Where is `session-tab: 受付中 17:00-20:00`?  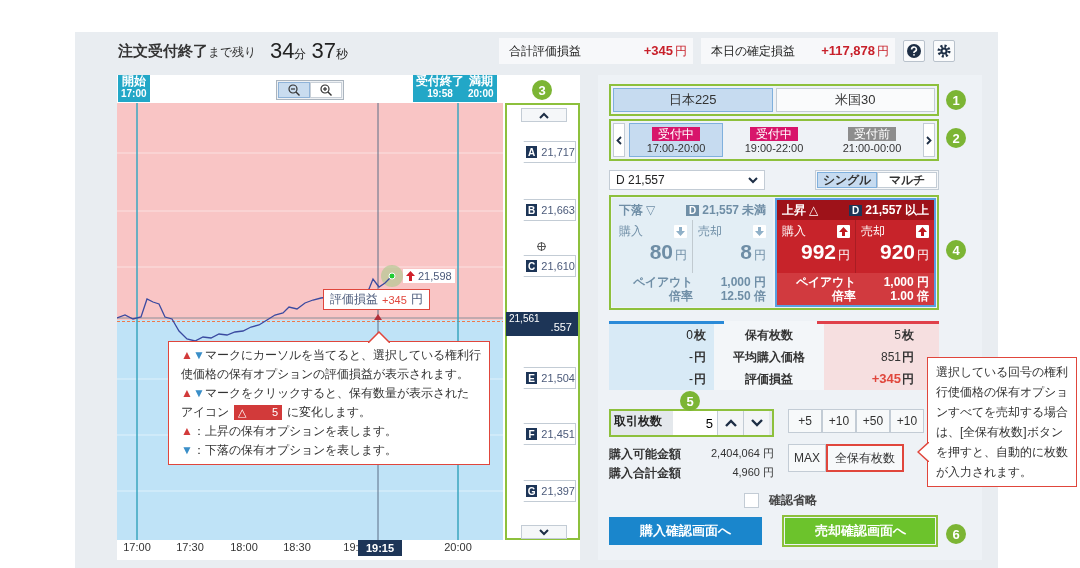 session-tab: 受付中 17:00-20:00 is located at coordinates (676, 140).